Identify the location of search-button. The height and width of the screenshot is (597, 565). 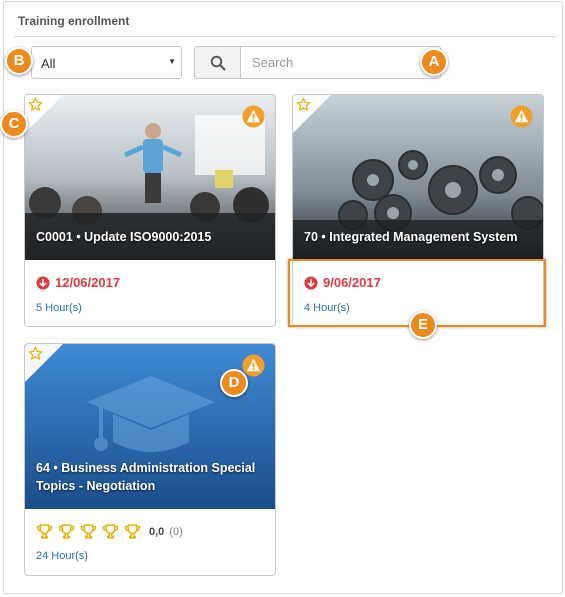
(217, 62).